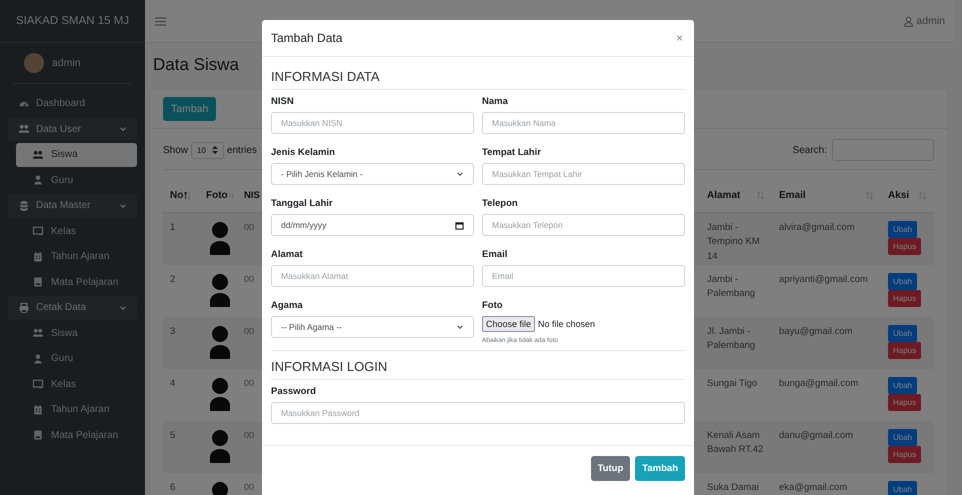 The image size is (962, 495). Describe the element at coordinates (731, 287) in the screenshot. I see `table-cell-text: Jambi - Palembang` at that location.